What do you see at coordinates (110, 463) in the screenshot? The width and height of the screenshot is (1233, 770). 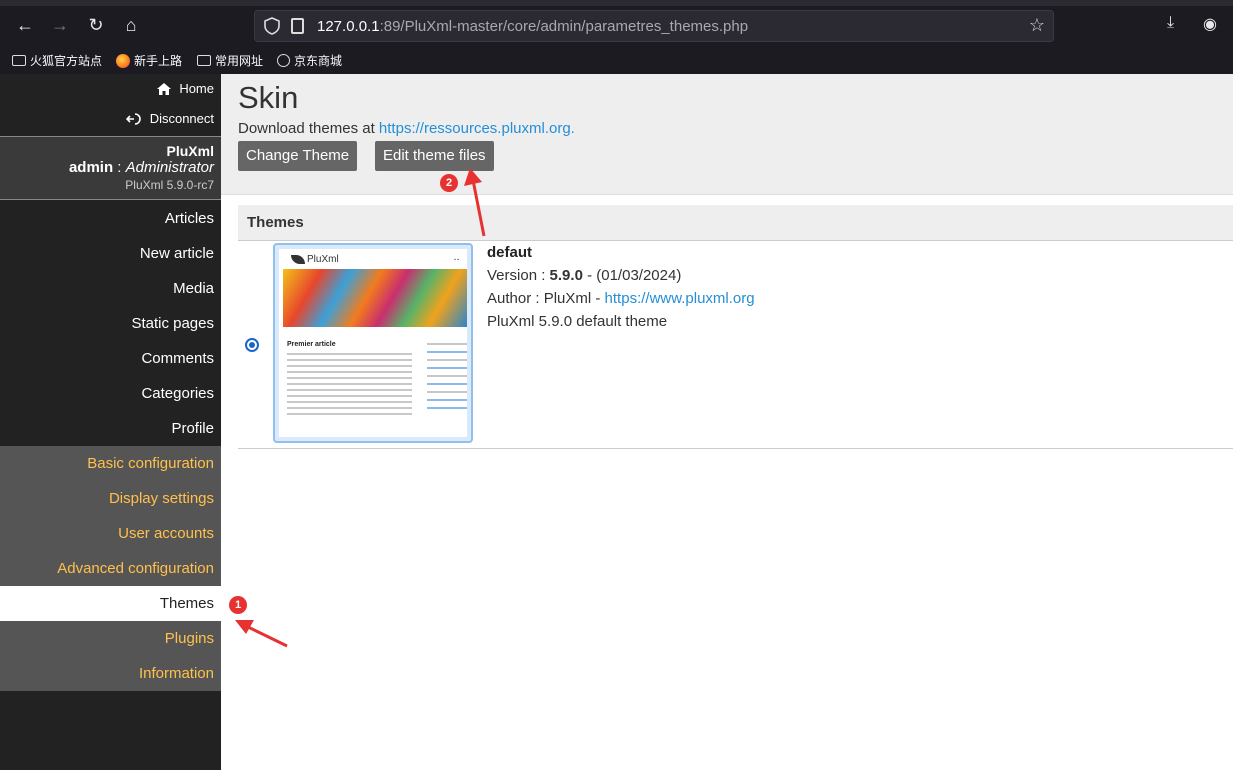 I see `menu-basic-configuration: Basic configuration` at bounding box center [110, 463].